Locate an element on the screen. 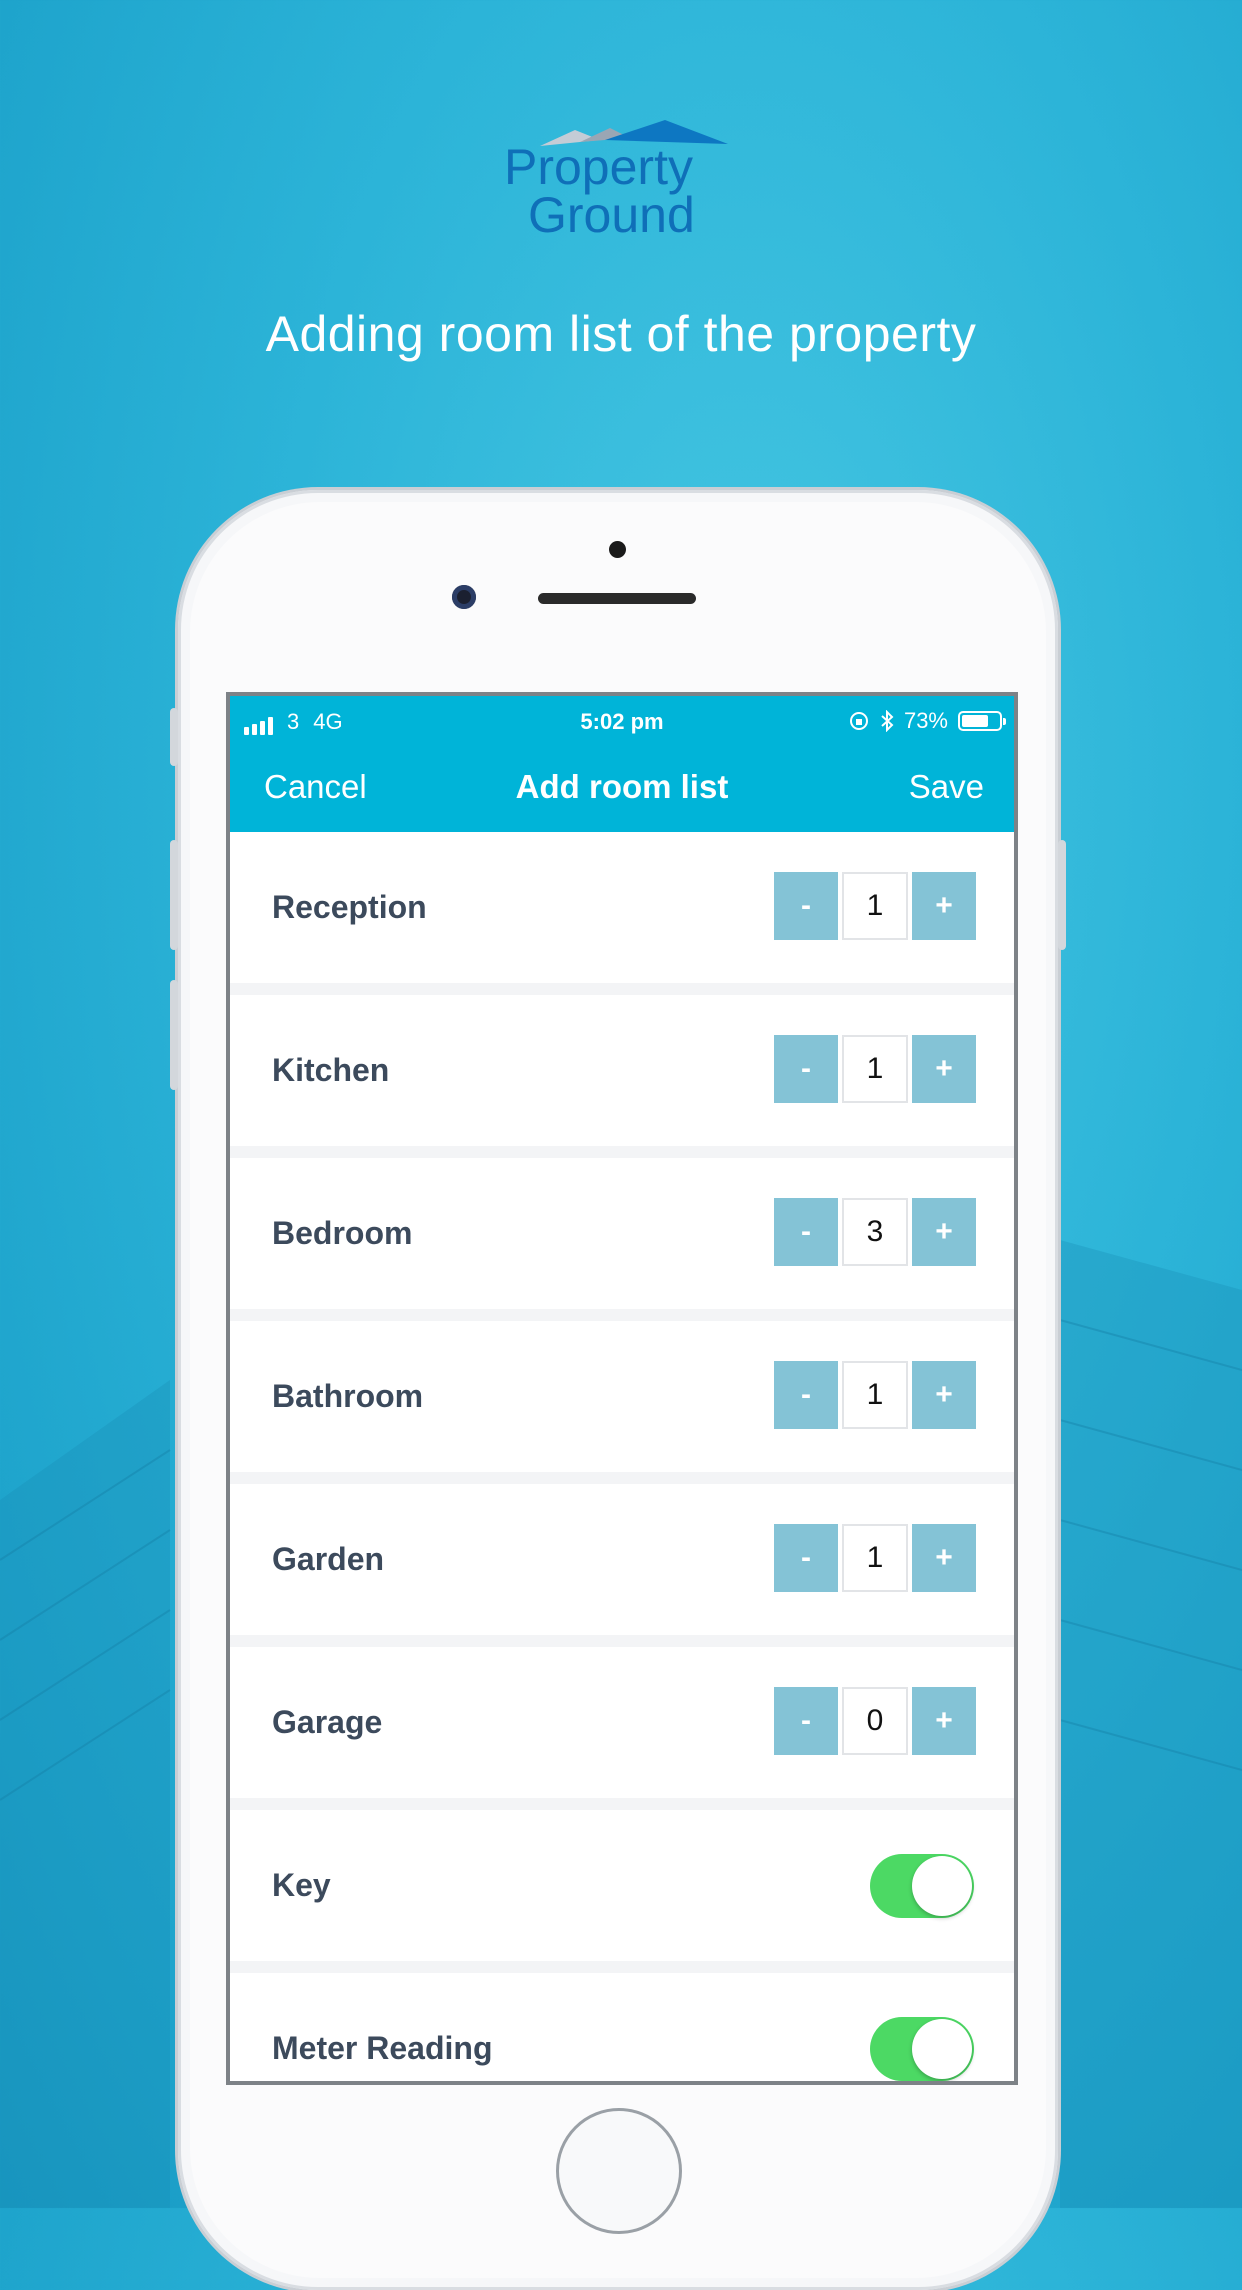  orientation-lock-icon is located at coordinates (858, 721).